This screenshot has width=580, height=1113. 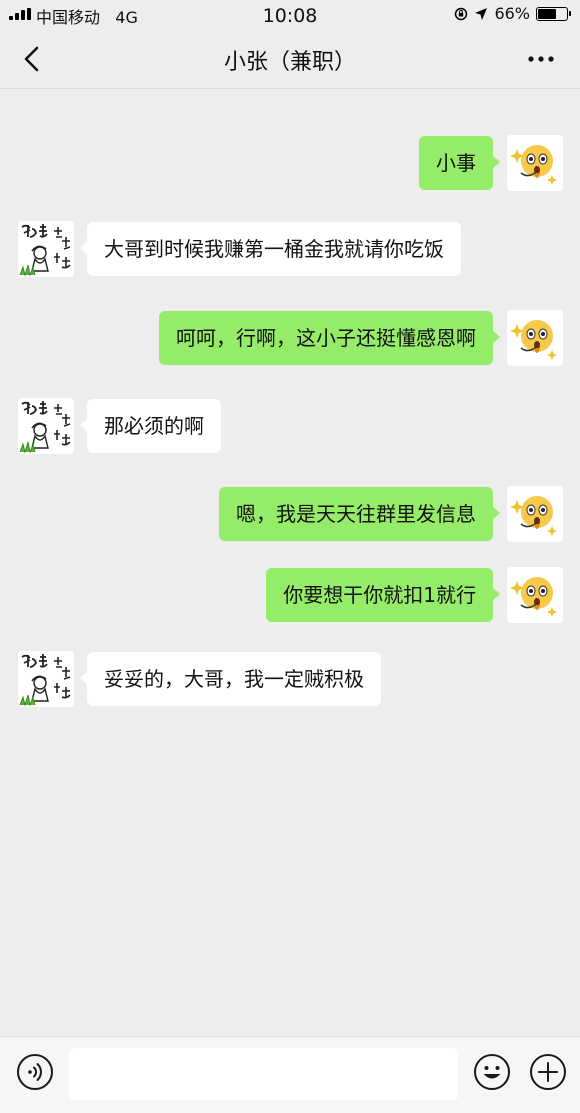 I want to click on orientation-lock-icon, so click(x=461, y=13).